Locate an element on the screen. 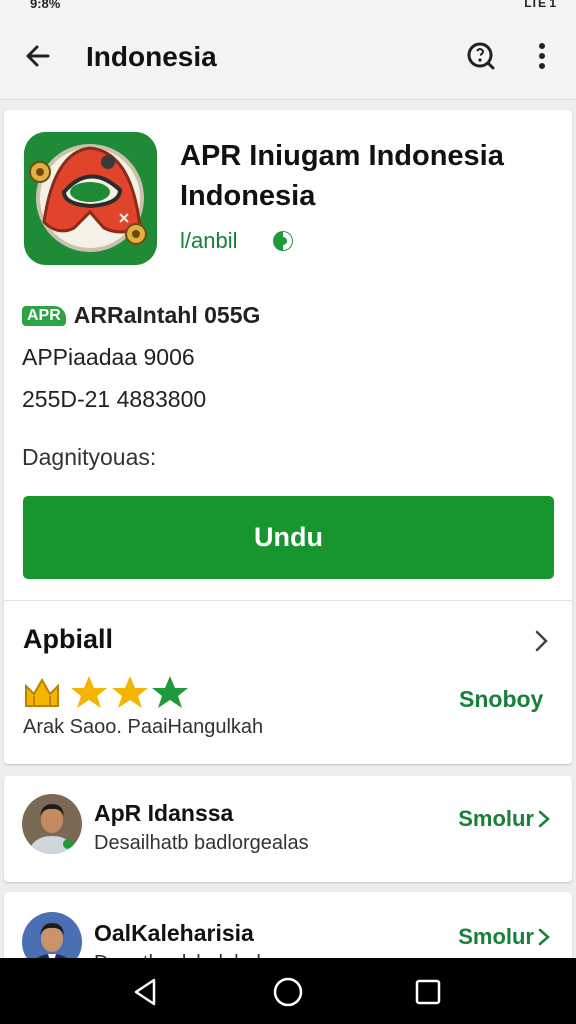  nav-home-button is located at coordinates (288, 992).